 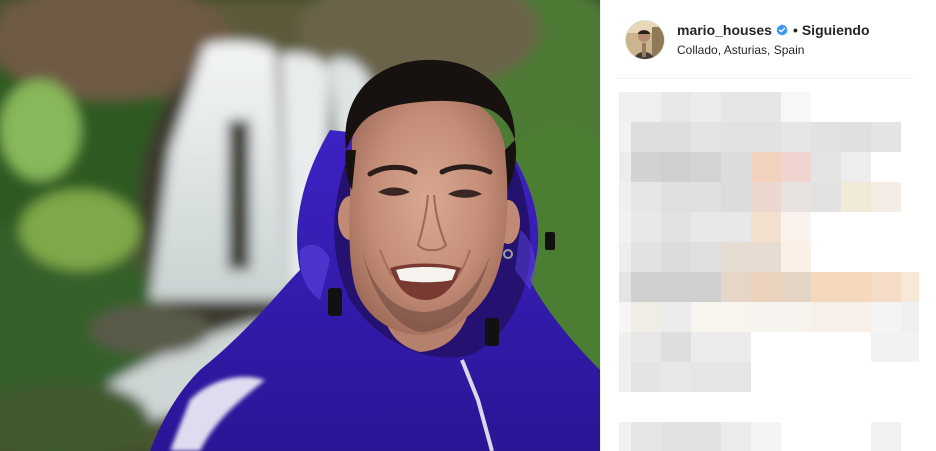 What do you see at coordinates (773, 50) in the screenshot?
I see `location-link: Collado, Asturias, Spain` at bounding box center [773, 50].